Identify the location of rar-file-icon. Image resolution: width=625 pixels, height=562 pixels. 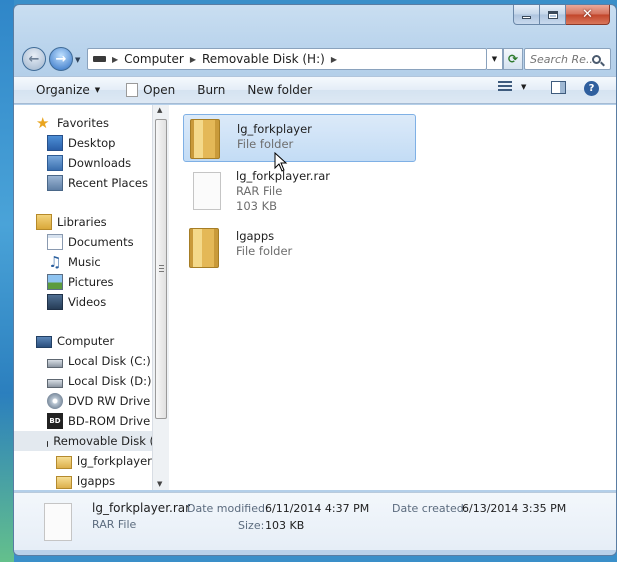
(58, 522).